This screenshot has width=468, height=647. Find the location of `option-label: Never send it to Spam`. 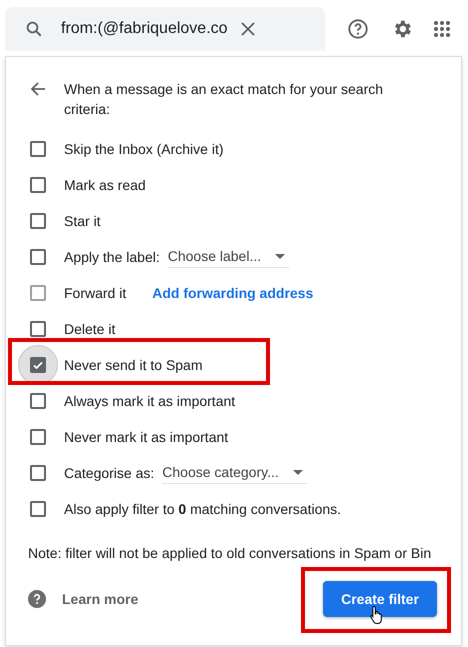

option-label: Never send it to Spam is located at coordinates (133, 365).